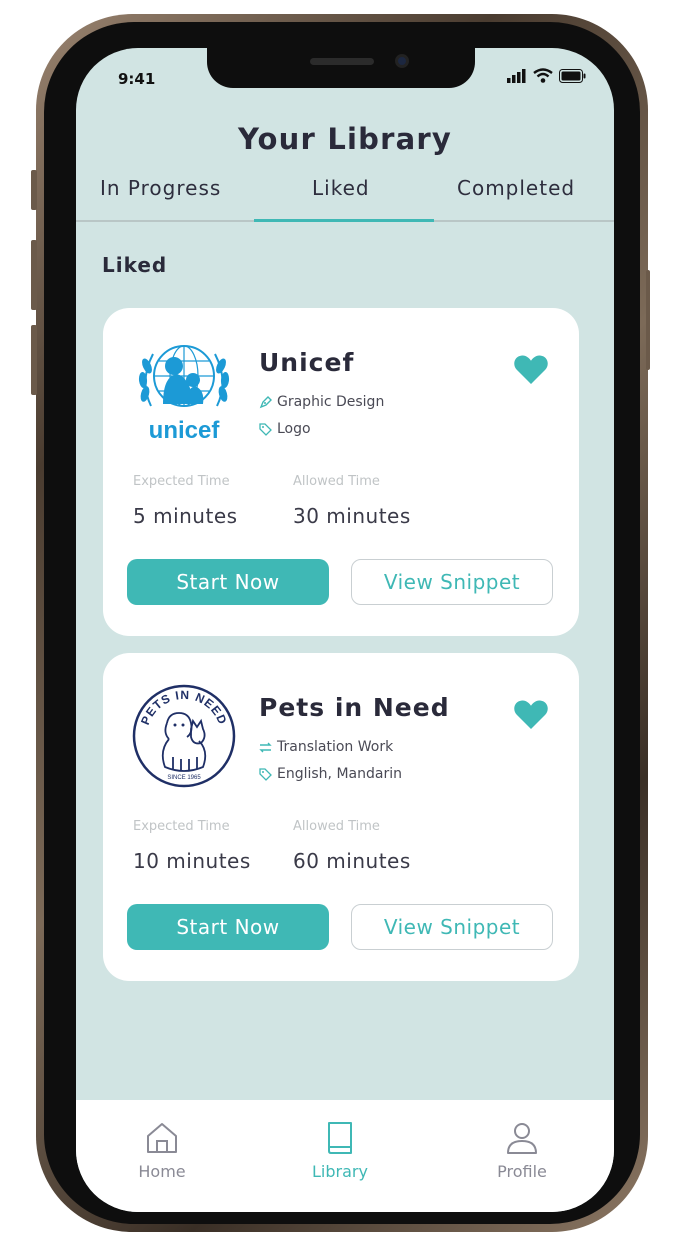 This screenshot has height=1234, width=674. I want to click on svg-text: unicef, so click(185, 430).